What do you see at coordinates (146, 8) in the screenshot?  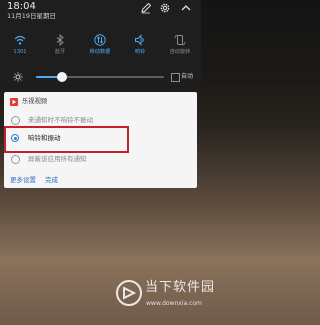 I see `edit-icon` at bounding box center [146, 8].